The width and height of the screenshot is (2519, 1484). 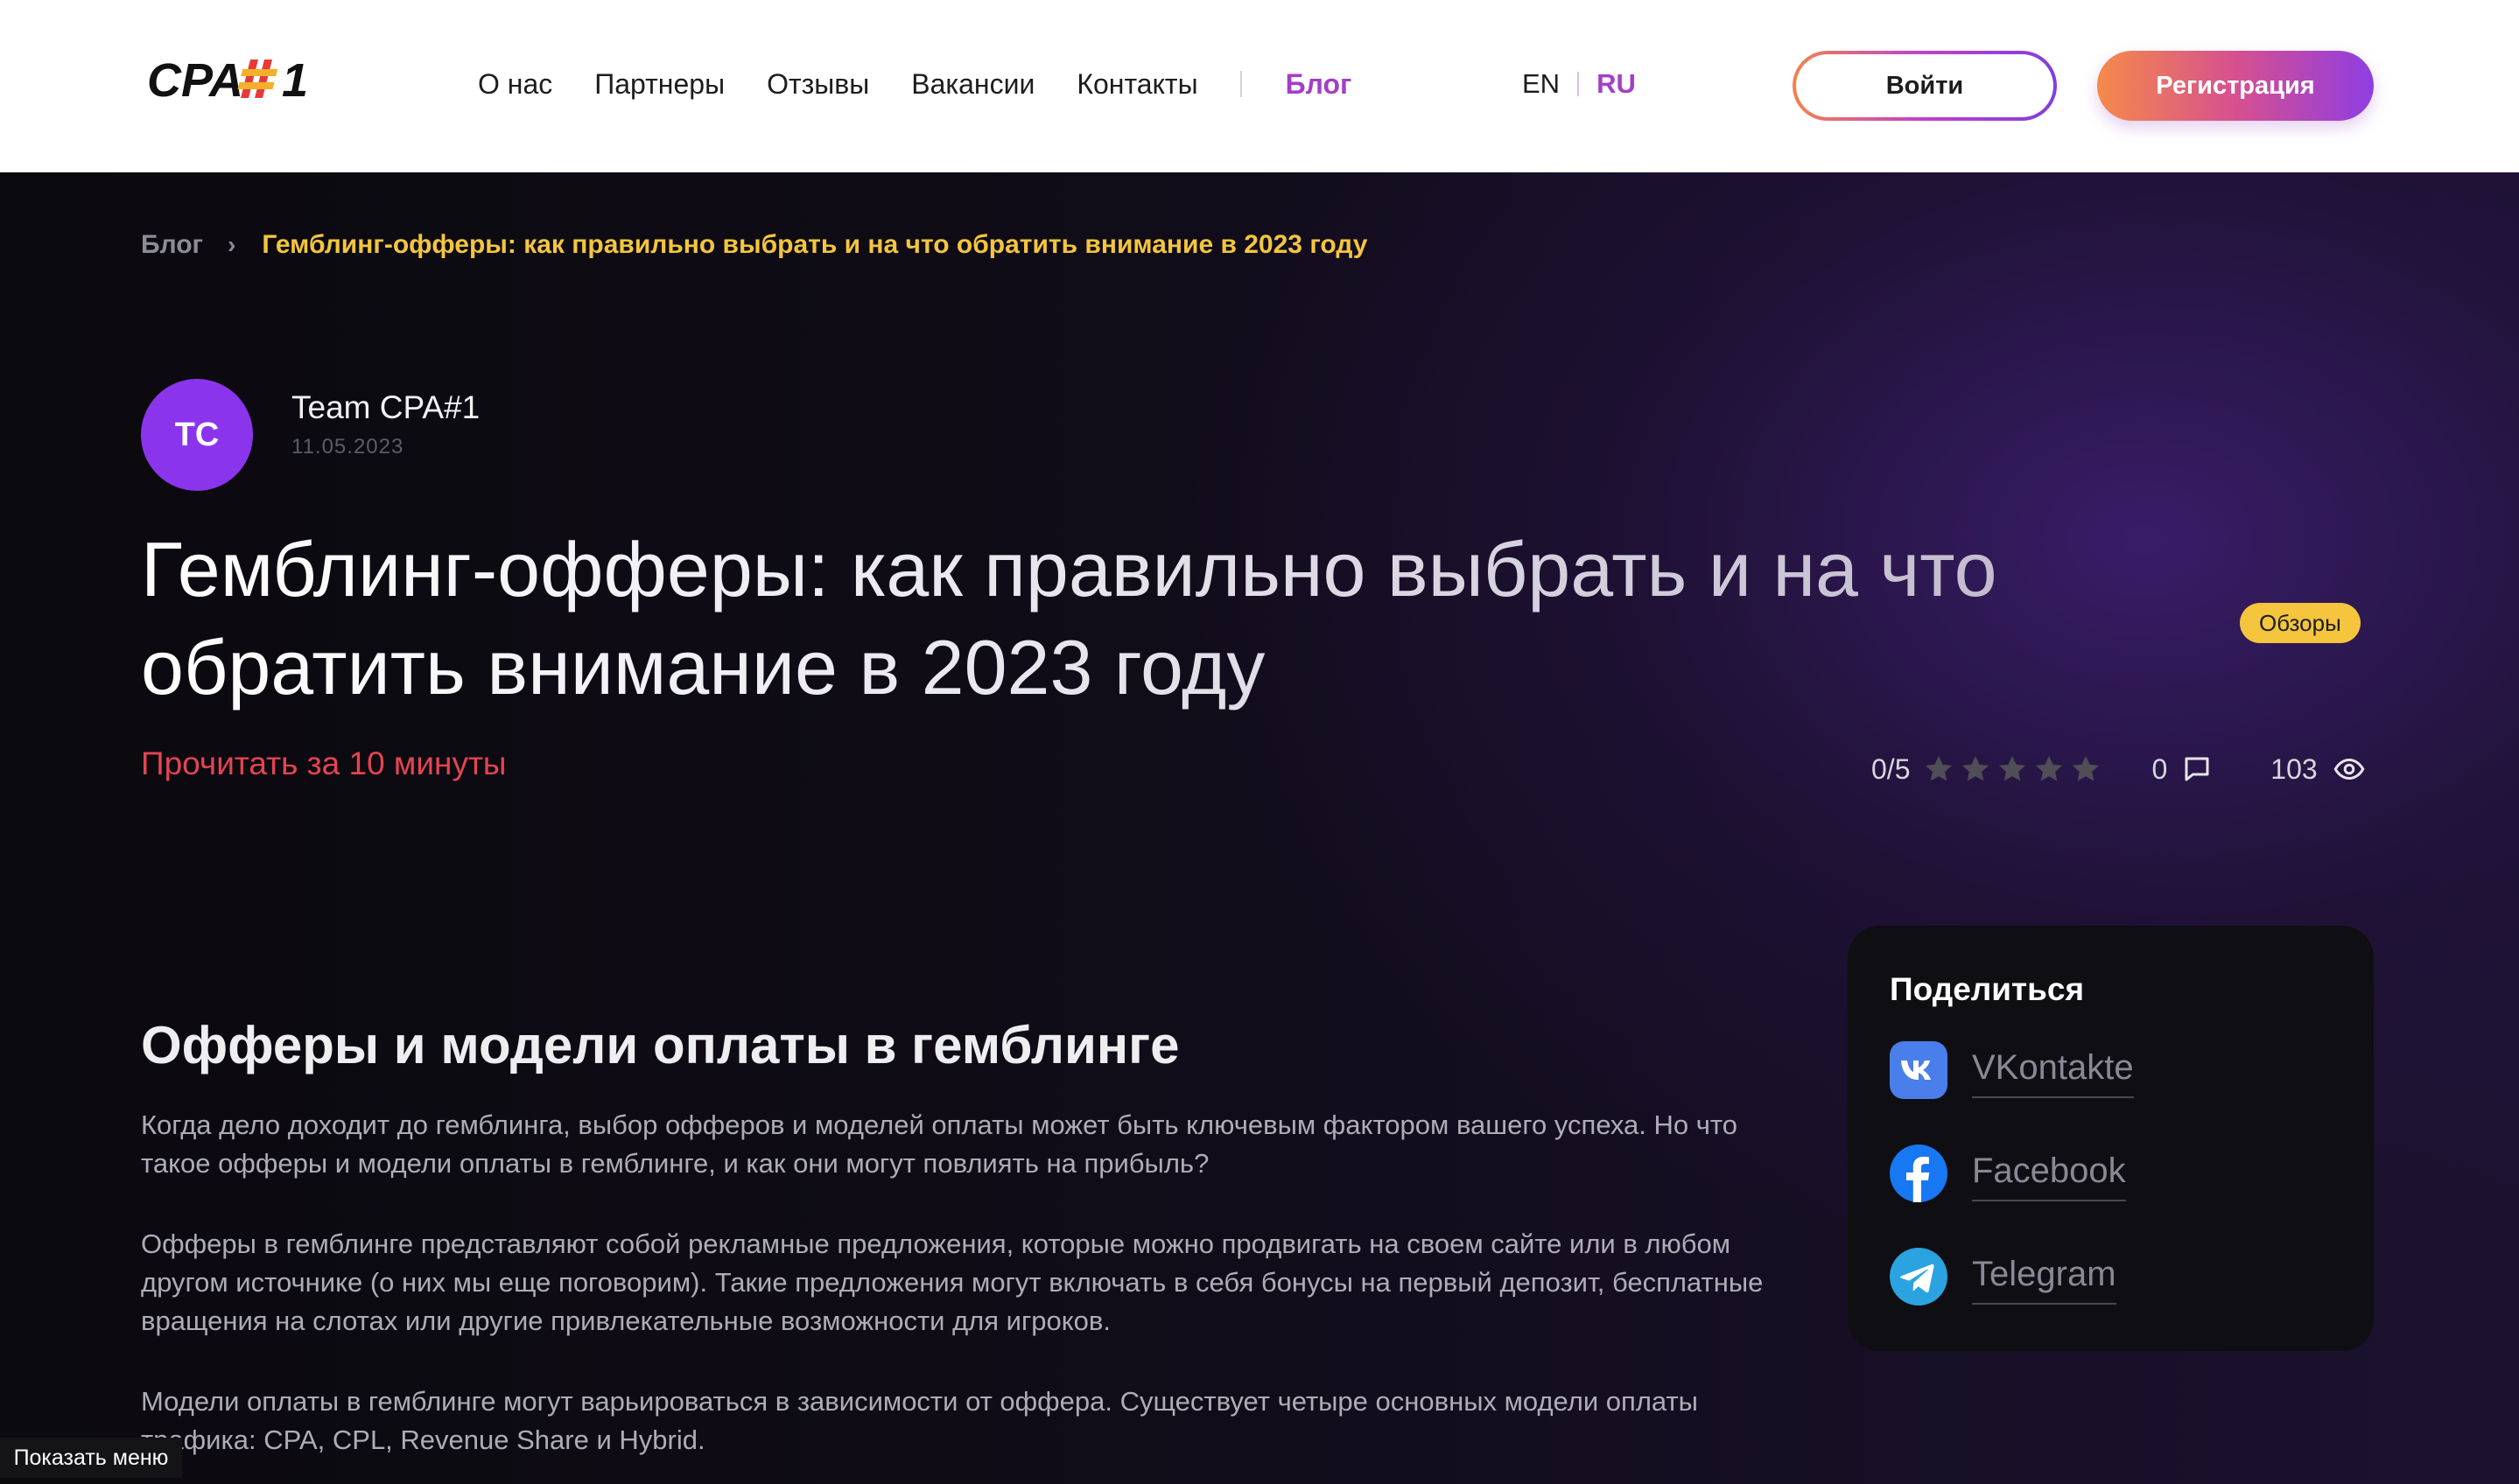 I want to click on telegram-icon, so click(x=1918, y=1277).